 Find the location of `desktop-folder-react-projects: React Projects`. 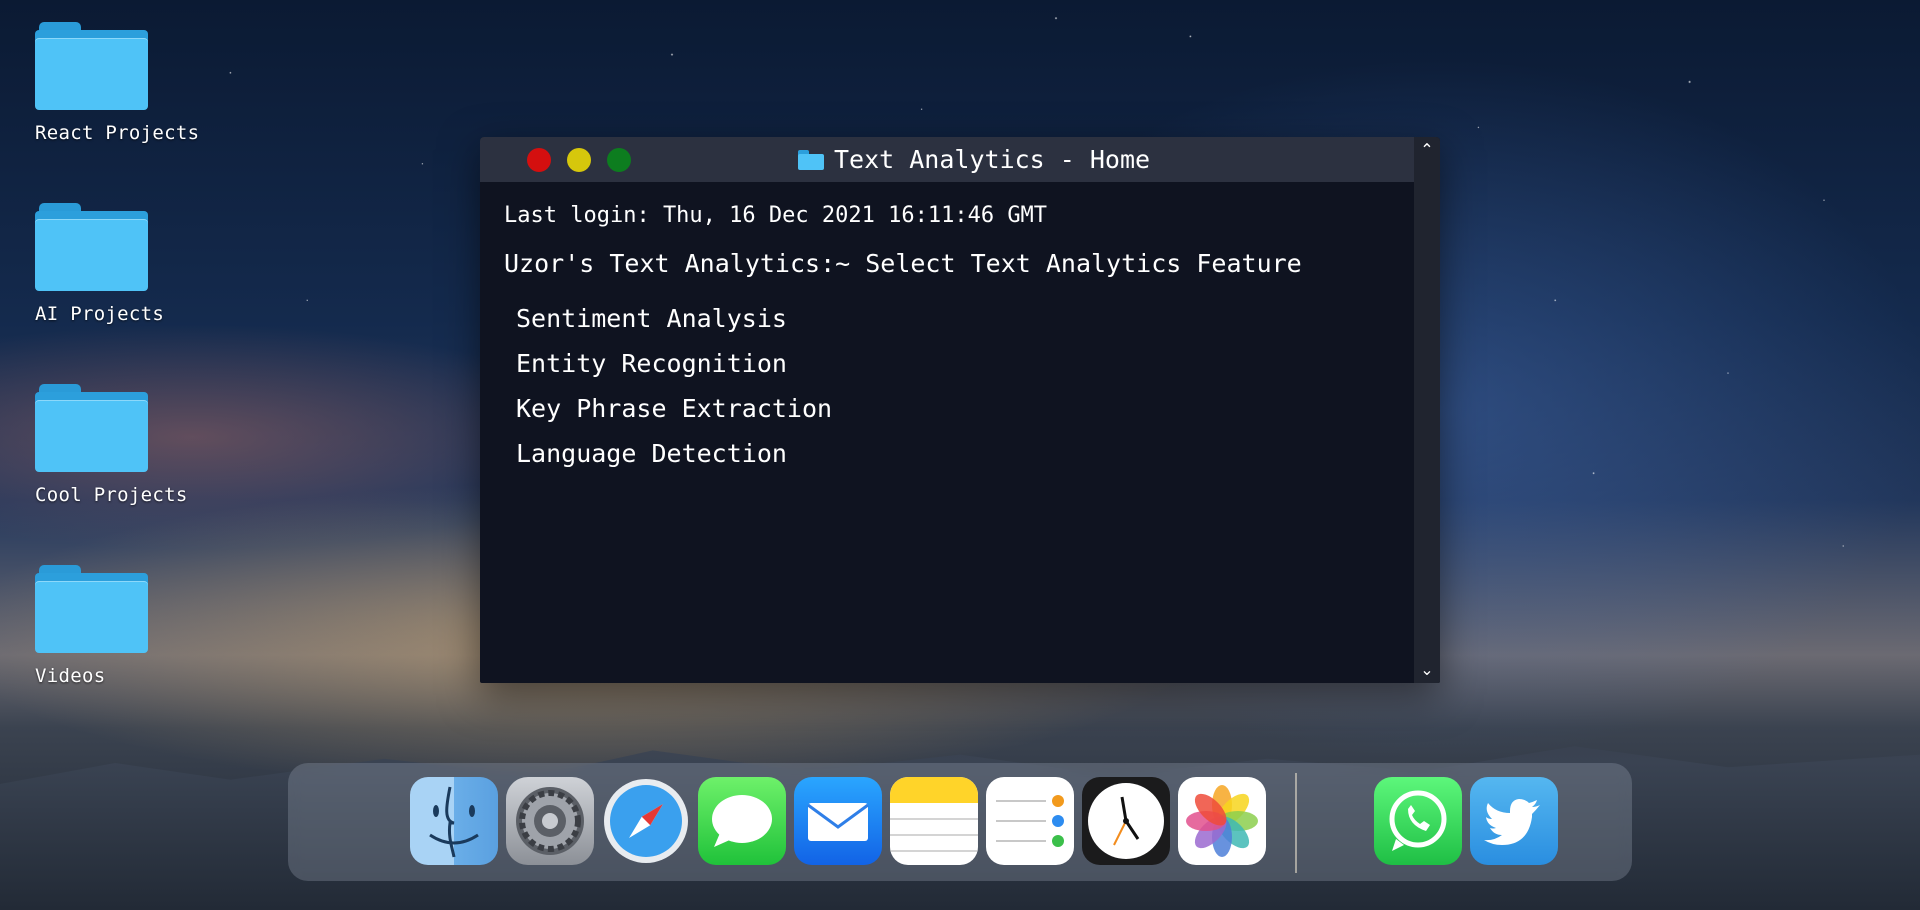

desktop-folder-react-projects: React Projects is located at coordinates (130, 83).